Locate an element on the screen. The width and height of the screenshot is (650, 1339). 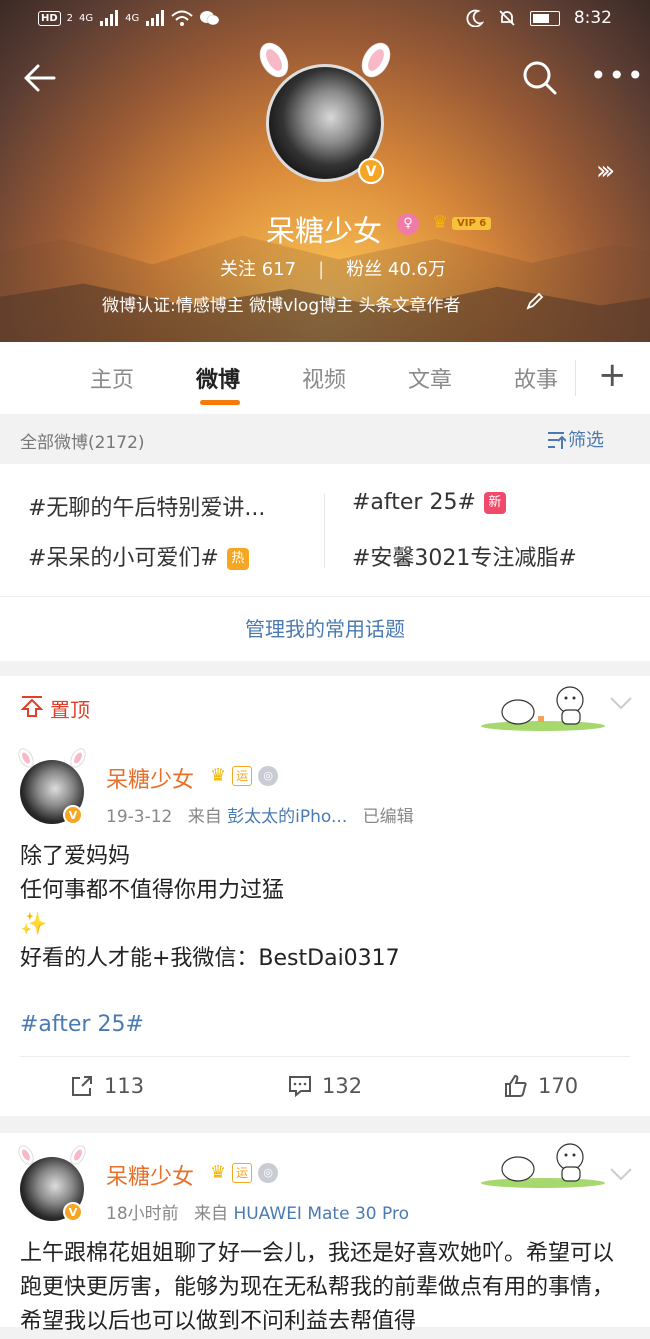
share-icon is located at coordinates (82, 1086).